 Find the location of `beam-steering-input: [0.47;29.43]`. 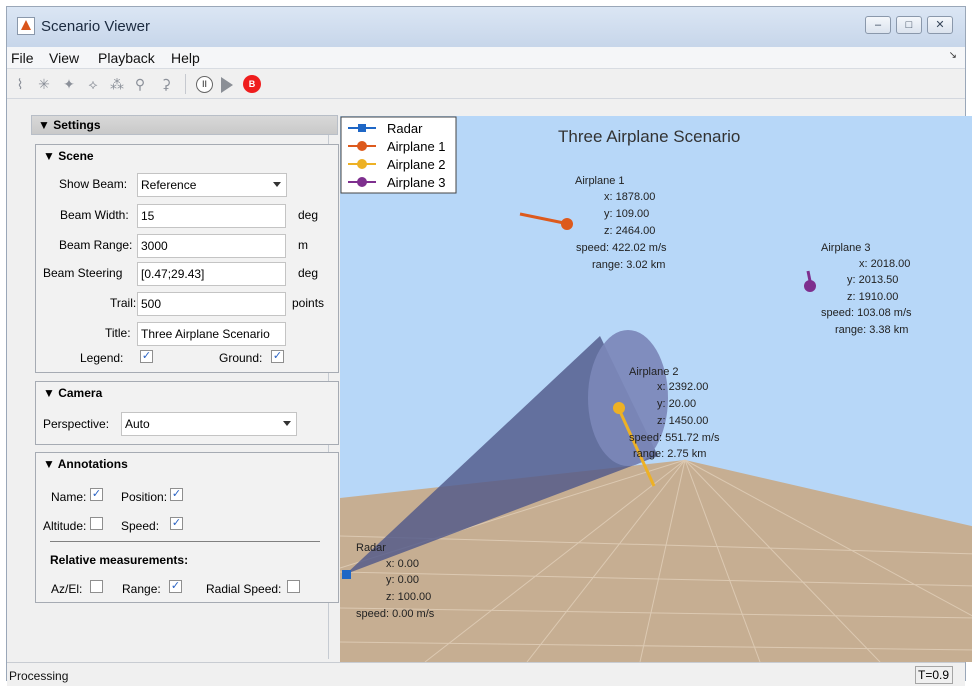

beam-steering-input: [0.47;29.43] is located at coordinates (211, 274).